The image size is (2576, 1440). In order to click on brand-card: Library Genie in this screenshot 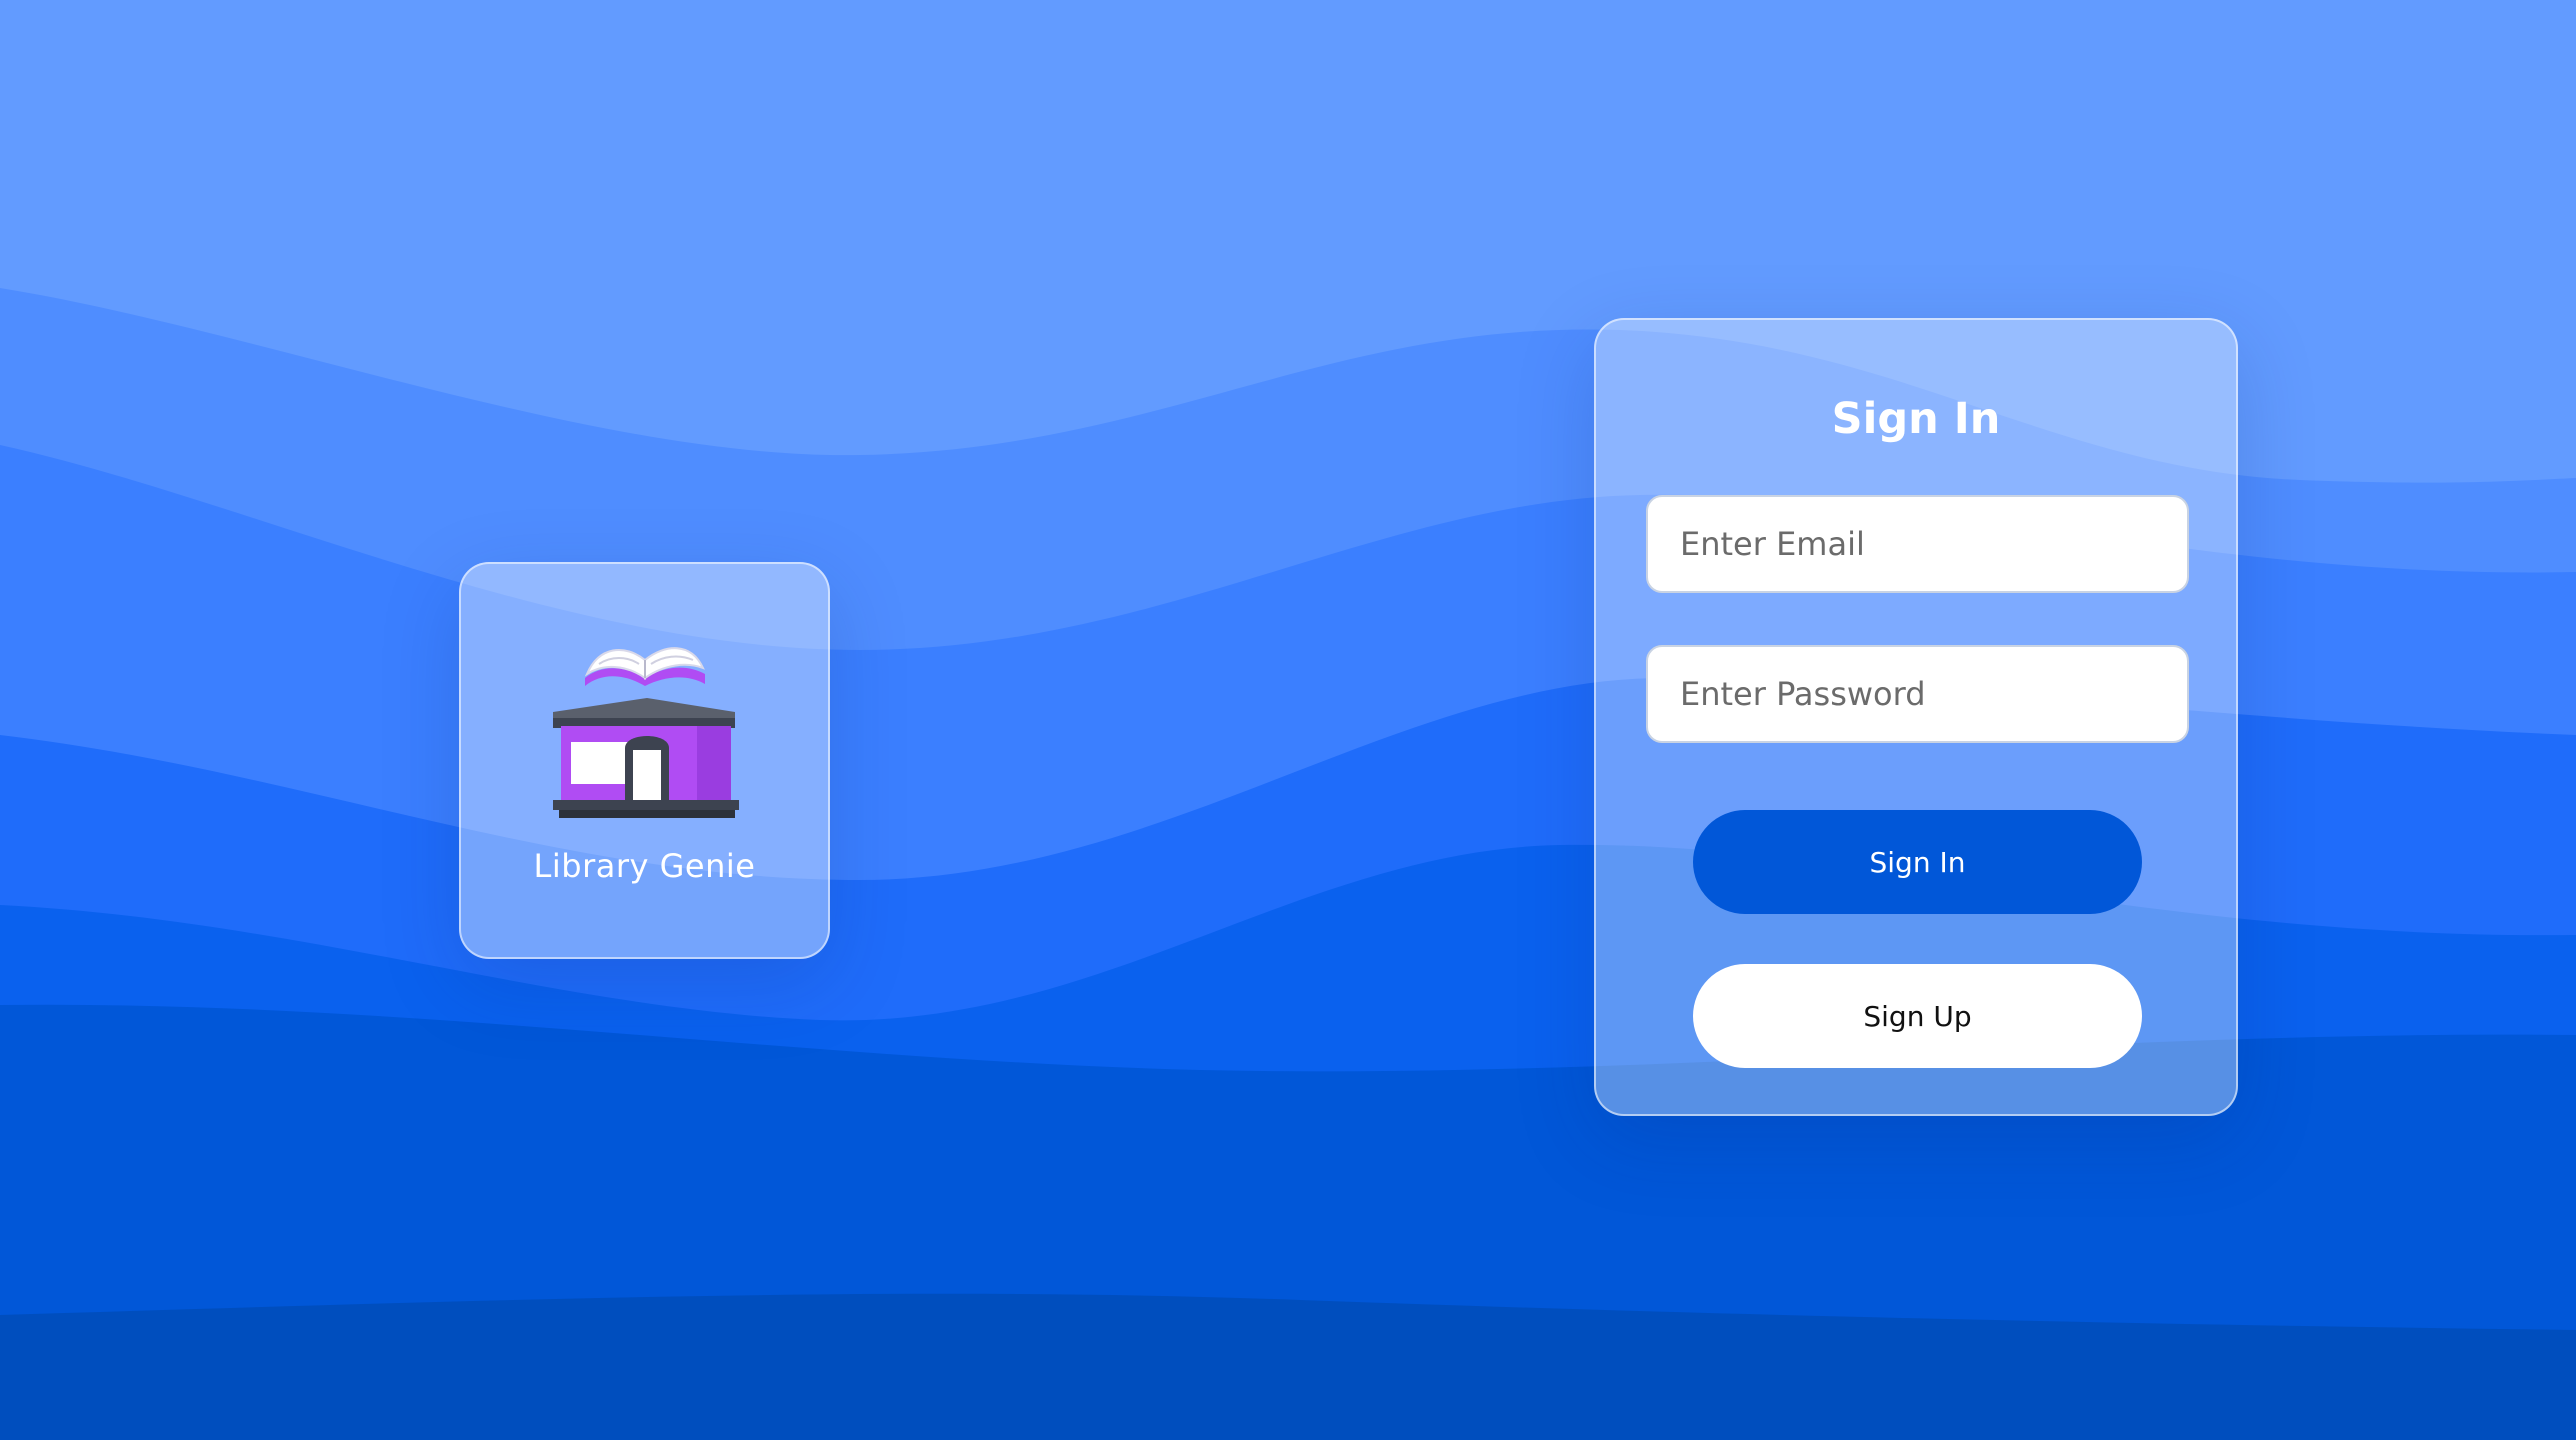, I will do `click(644, 760)`.